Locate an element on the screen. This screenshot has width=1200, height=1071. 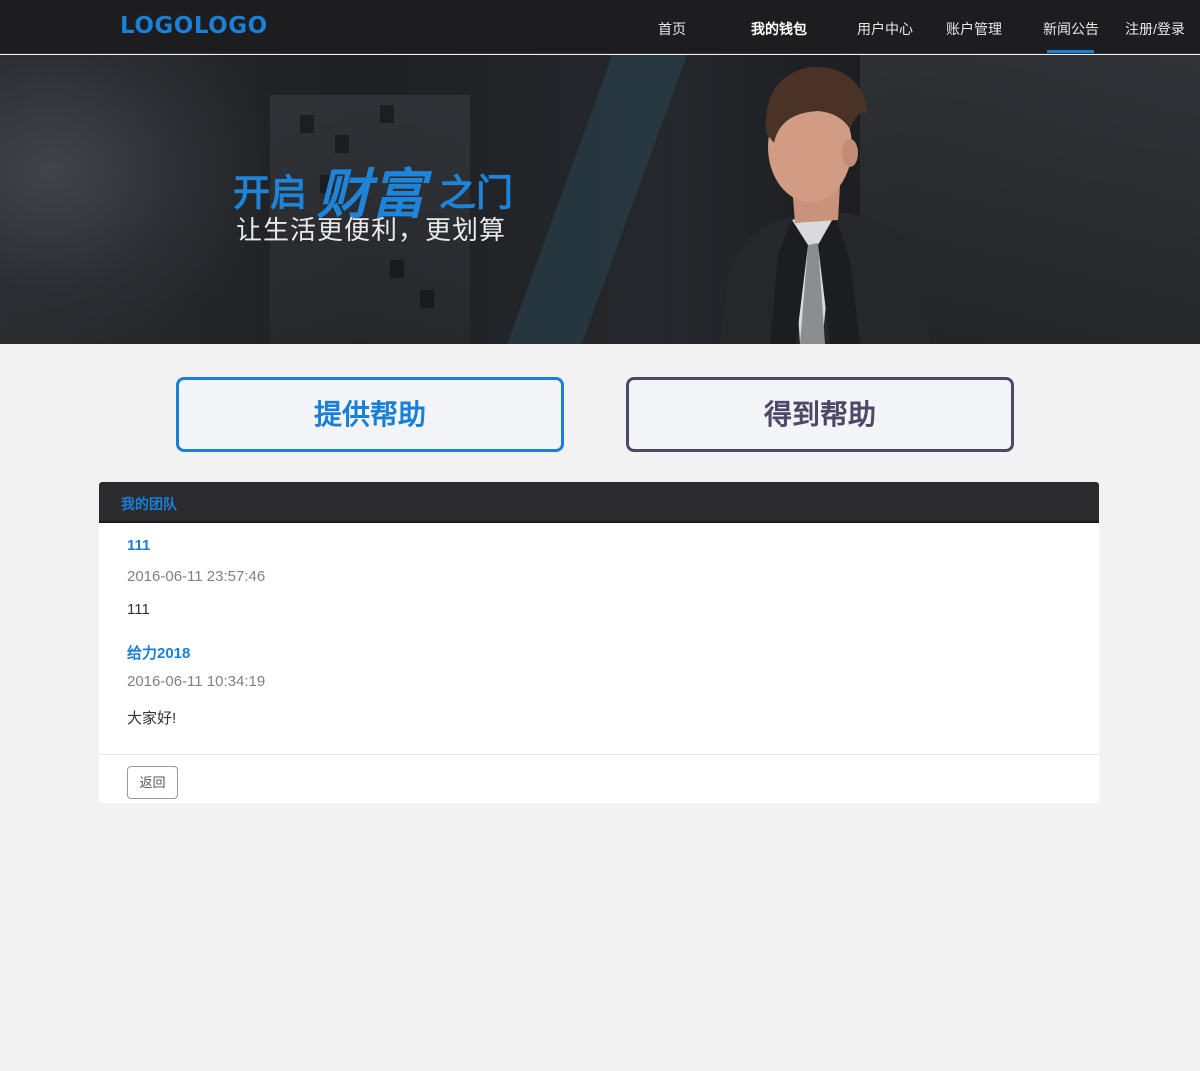
provide-help-button: 提供帮助 is located at coordinates (370, 414).